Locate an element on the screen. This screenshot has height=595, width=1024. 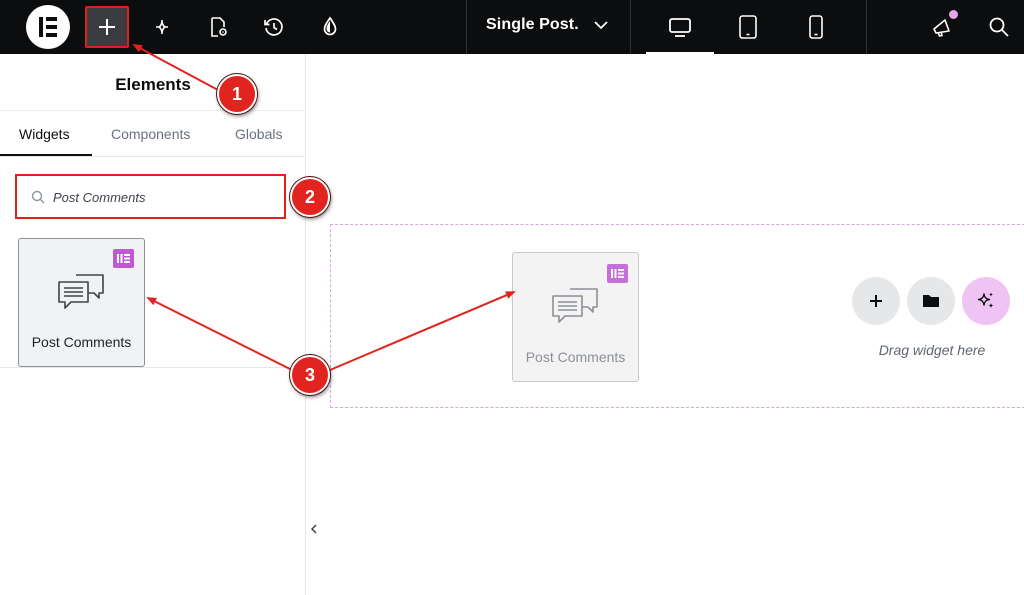
megaphone-icon is located at coordinates (941, 28).